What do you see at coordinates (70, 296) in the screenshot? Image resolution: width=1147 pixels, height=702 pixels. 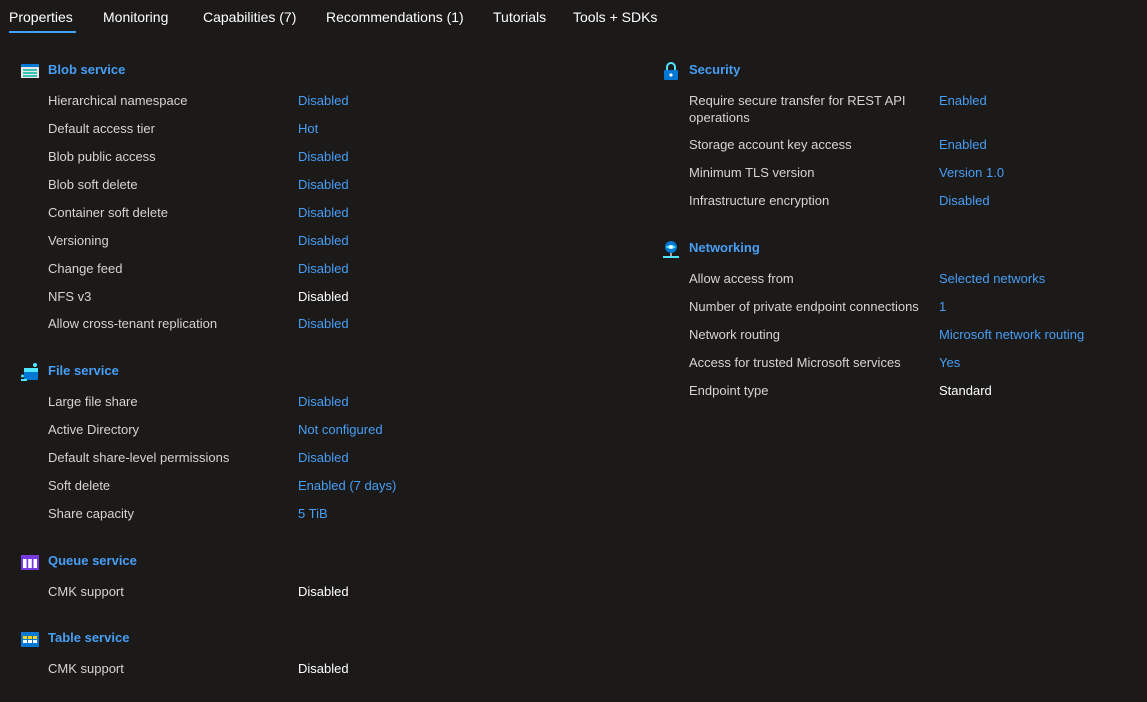 I see `blob-label-nfs-v3: NFS v3` at bounding box center [70, 296].